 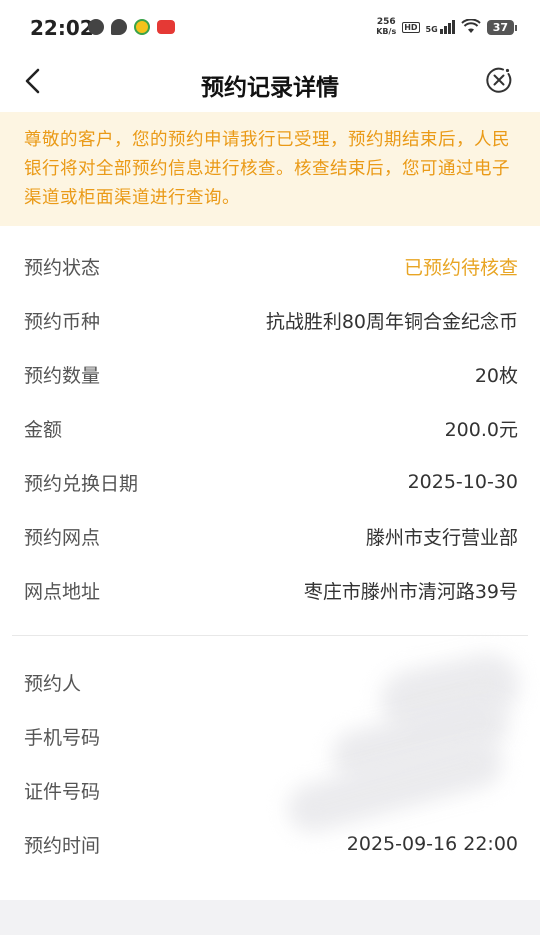 I want to click on row-value: 抗战胜利80周年铜合金纪念币, so click(x=391, y=321).